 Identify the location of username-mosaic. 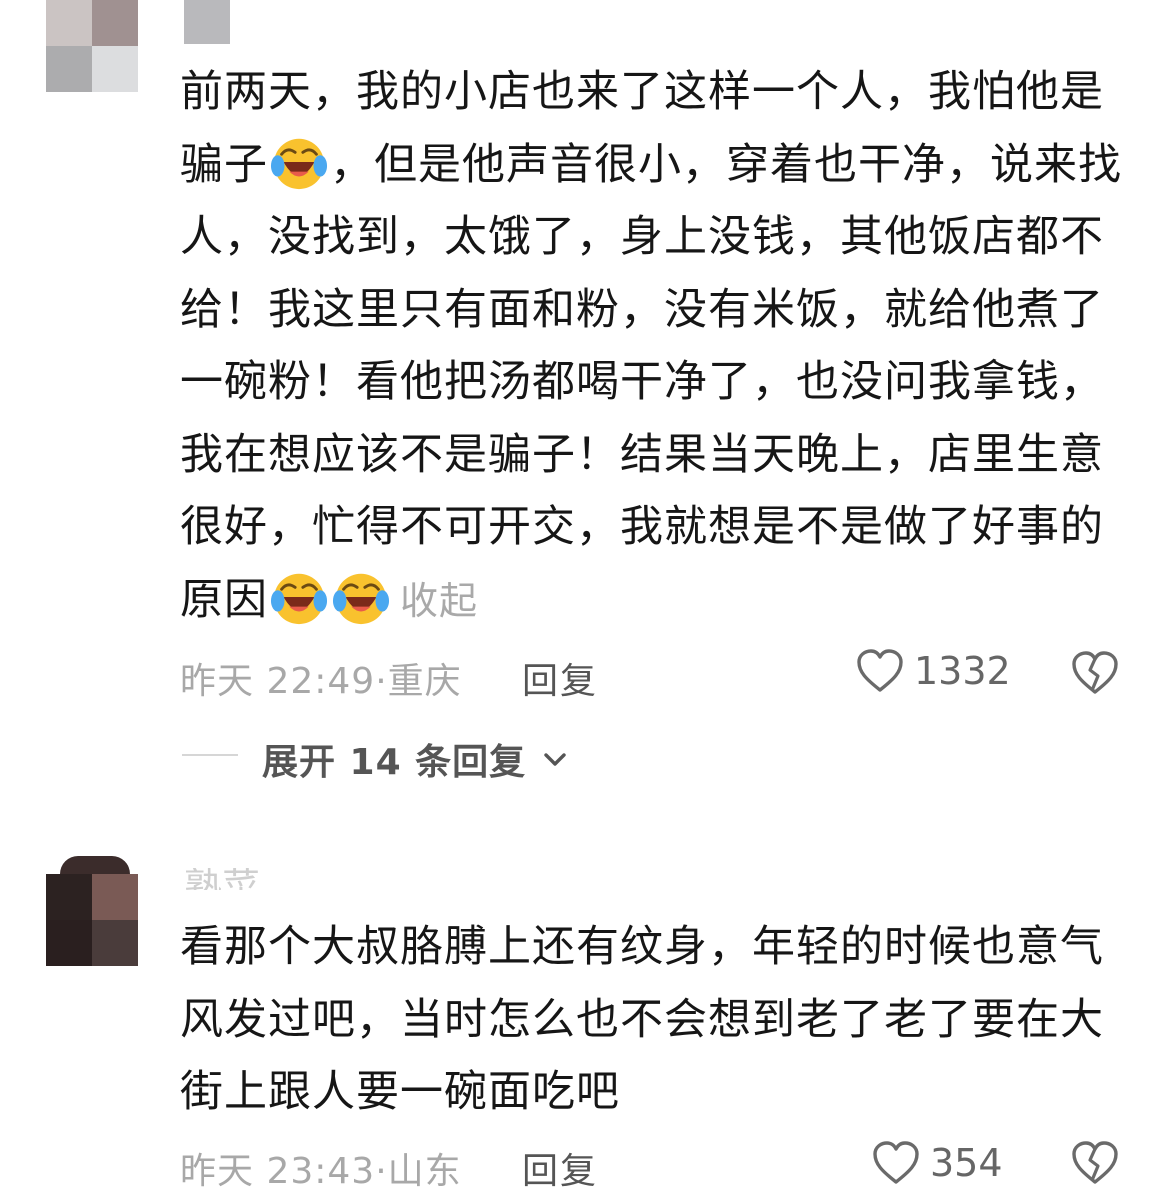
(207, 22).